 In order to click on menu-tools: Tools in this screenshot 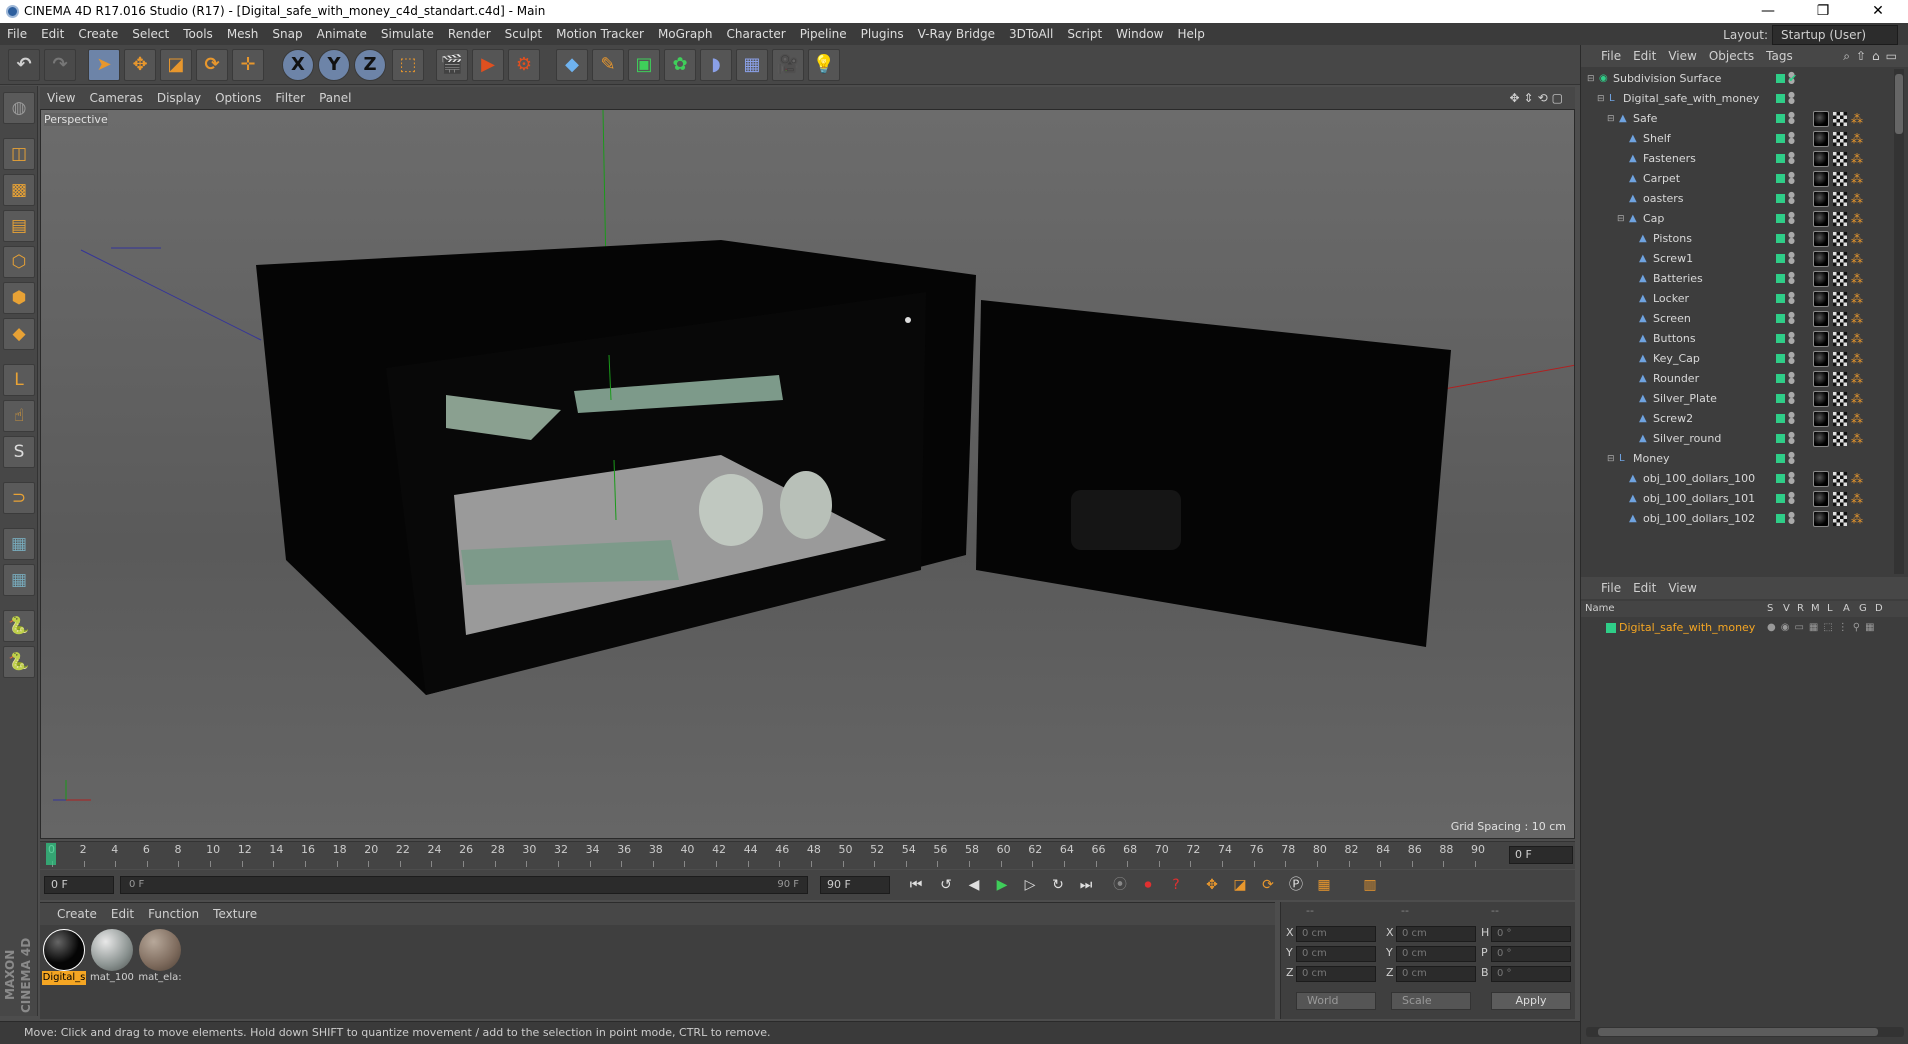, I will do `click(198, 34)`.